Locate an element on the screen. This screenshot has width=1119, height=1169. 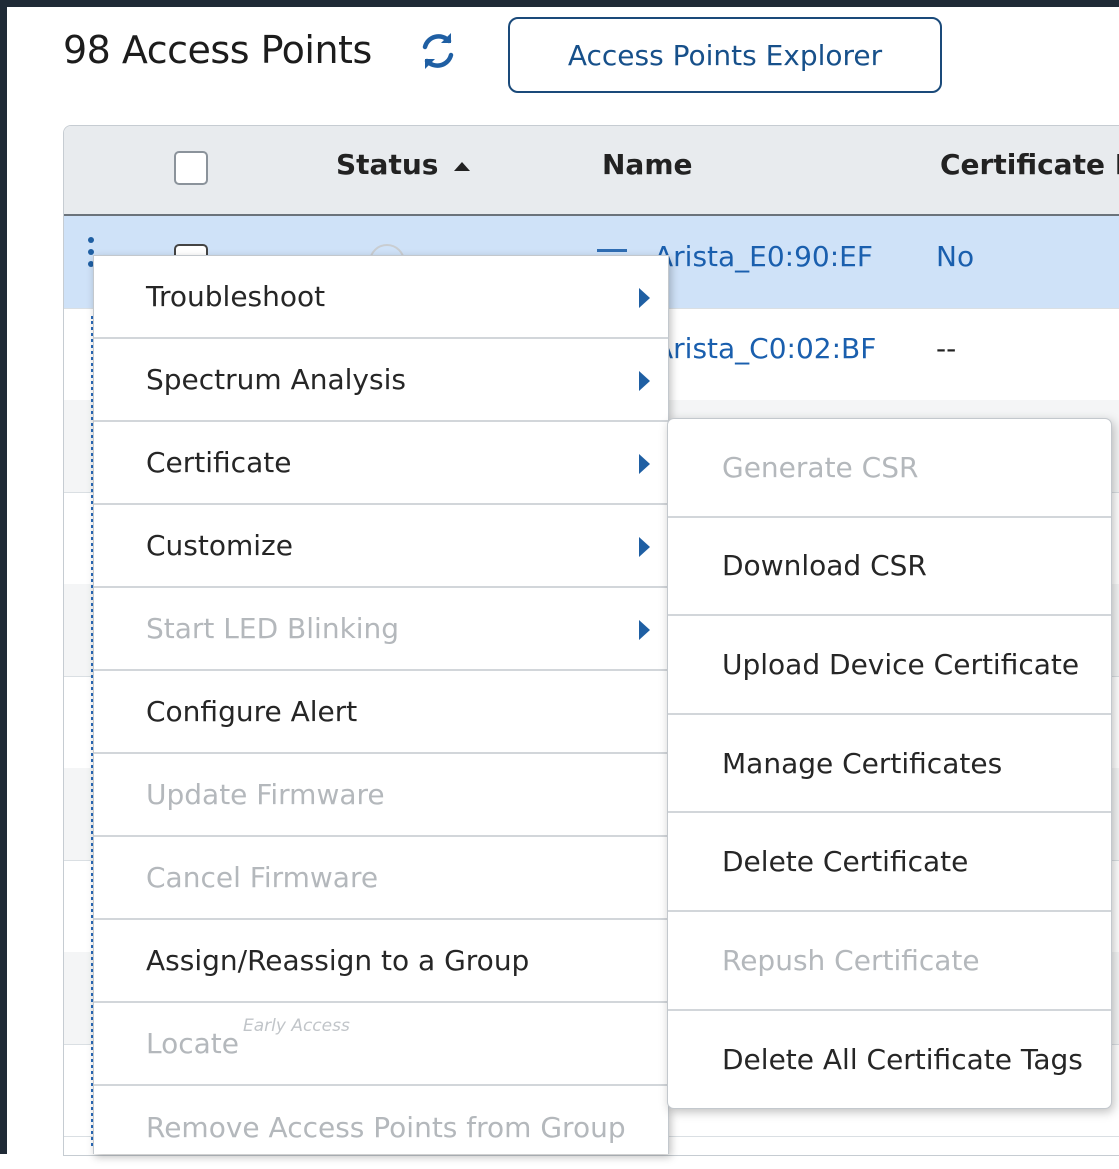
ap-name-link: Arista_E0:90:EF is located at coordinates (763, 256).